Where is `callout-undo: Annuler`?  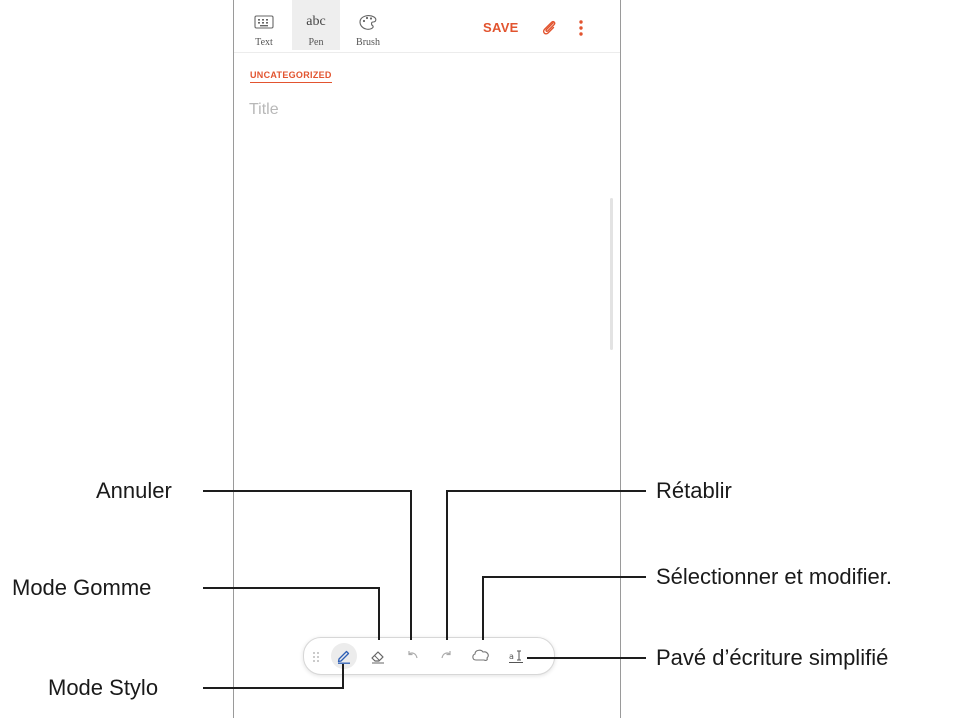 callout-undo: Annuler is located at coordinates (134, 490).